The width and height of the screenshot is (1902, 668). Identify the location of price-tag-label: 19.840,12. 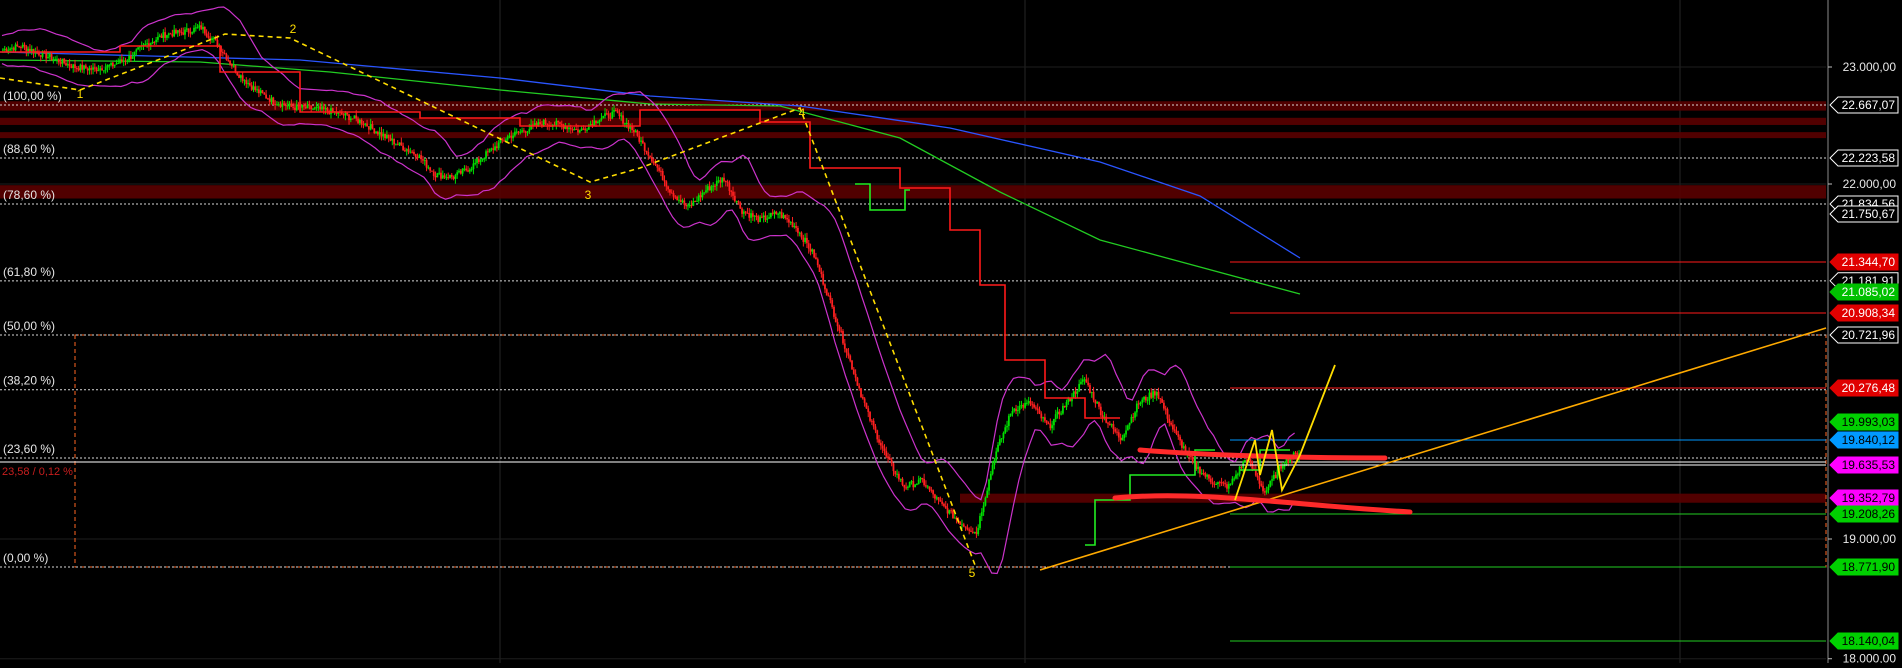
(1869, 440).